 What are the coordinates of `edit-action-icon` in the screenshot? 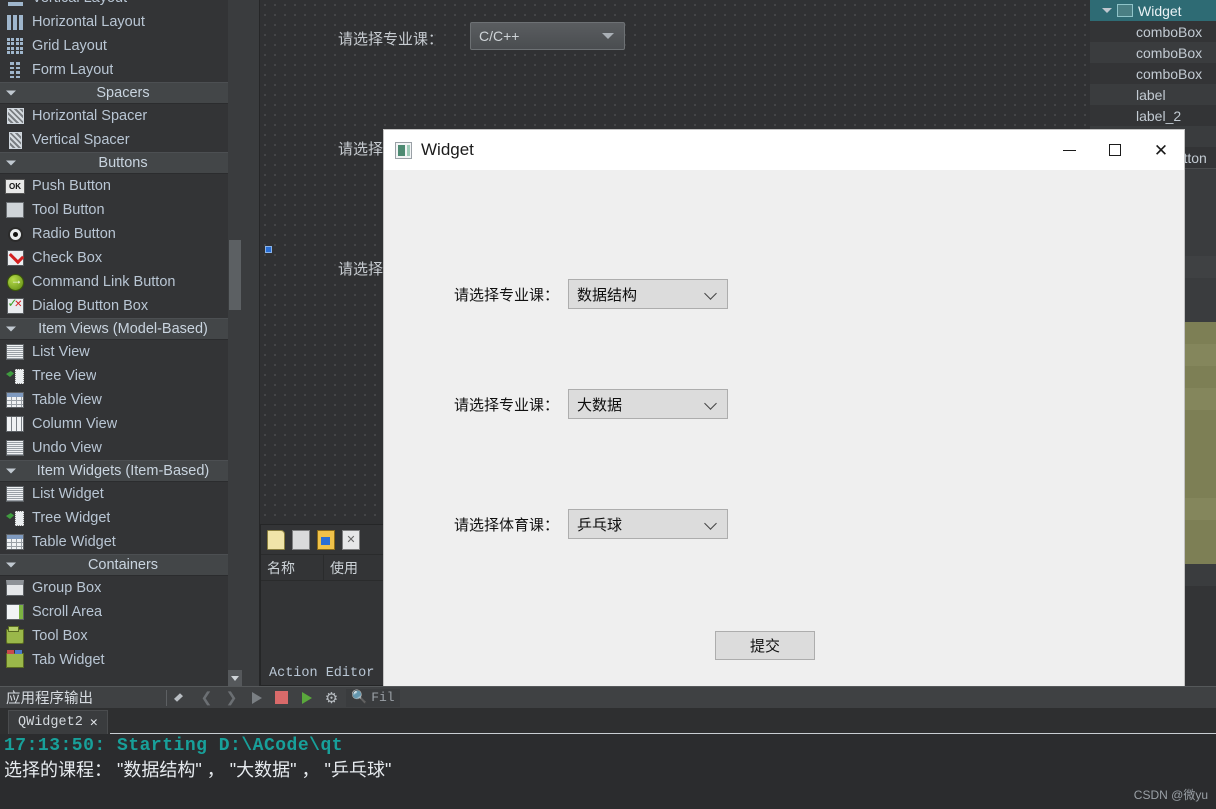 It's located at (326, 539).